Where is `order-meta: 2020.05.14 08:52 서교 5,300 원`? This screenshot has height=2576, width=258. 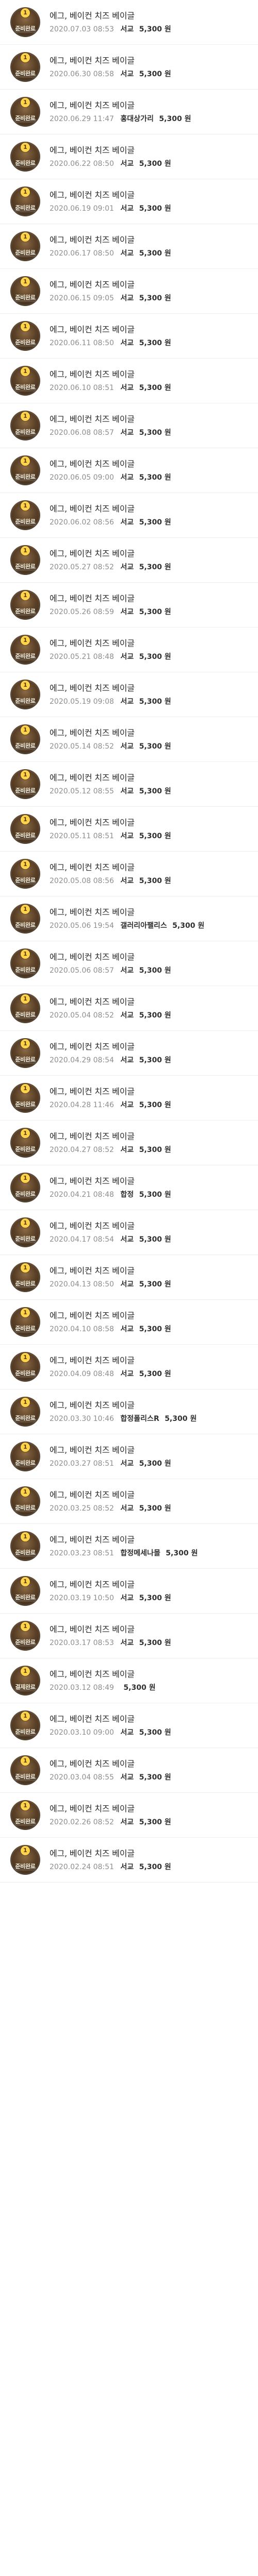
order-meta: 2020.05.14 08:52 서교 5,300 원 is located at coordinates (154, 747).